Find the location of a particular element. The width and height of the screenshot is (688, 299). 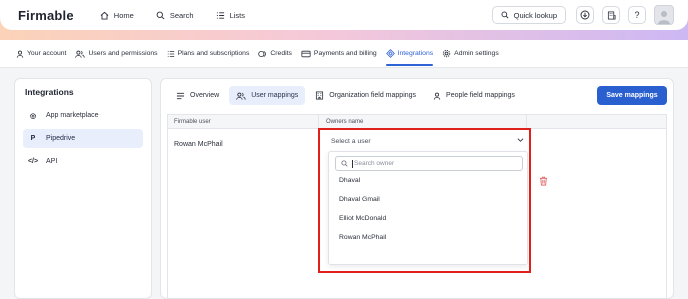

owner-select-placeholder: Select a user is located at coordinates (351, 141).